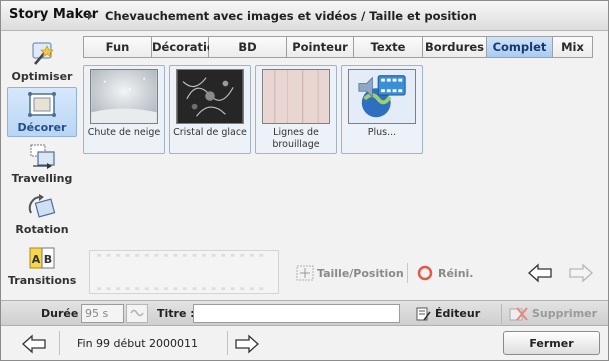 The height and width of the screenshot is (361, 609). Describe the element at coordinates (407, 273) in the screenshot. I see `control-divider` at that location.